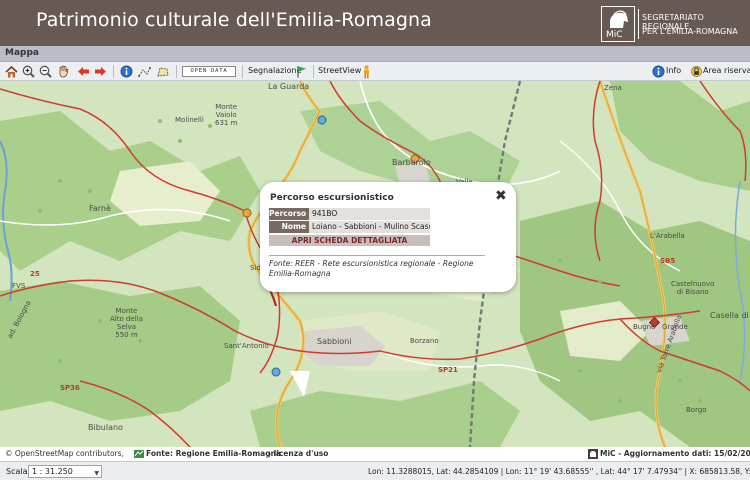  I want to click on place-label: Farnè, so click(100, 208).